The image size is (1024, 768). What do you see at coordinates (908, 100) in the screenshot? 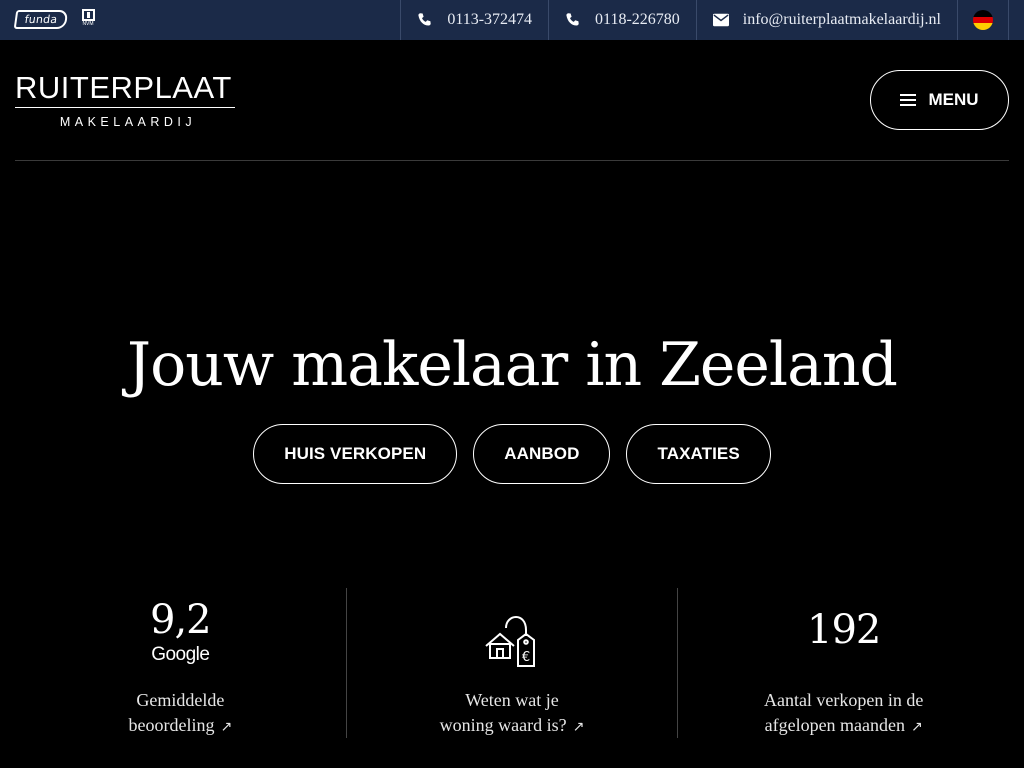
I see `hamburger-icon` at bounding box center [908, 100].